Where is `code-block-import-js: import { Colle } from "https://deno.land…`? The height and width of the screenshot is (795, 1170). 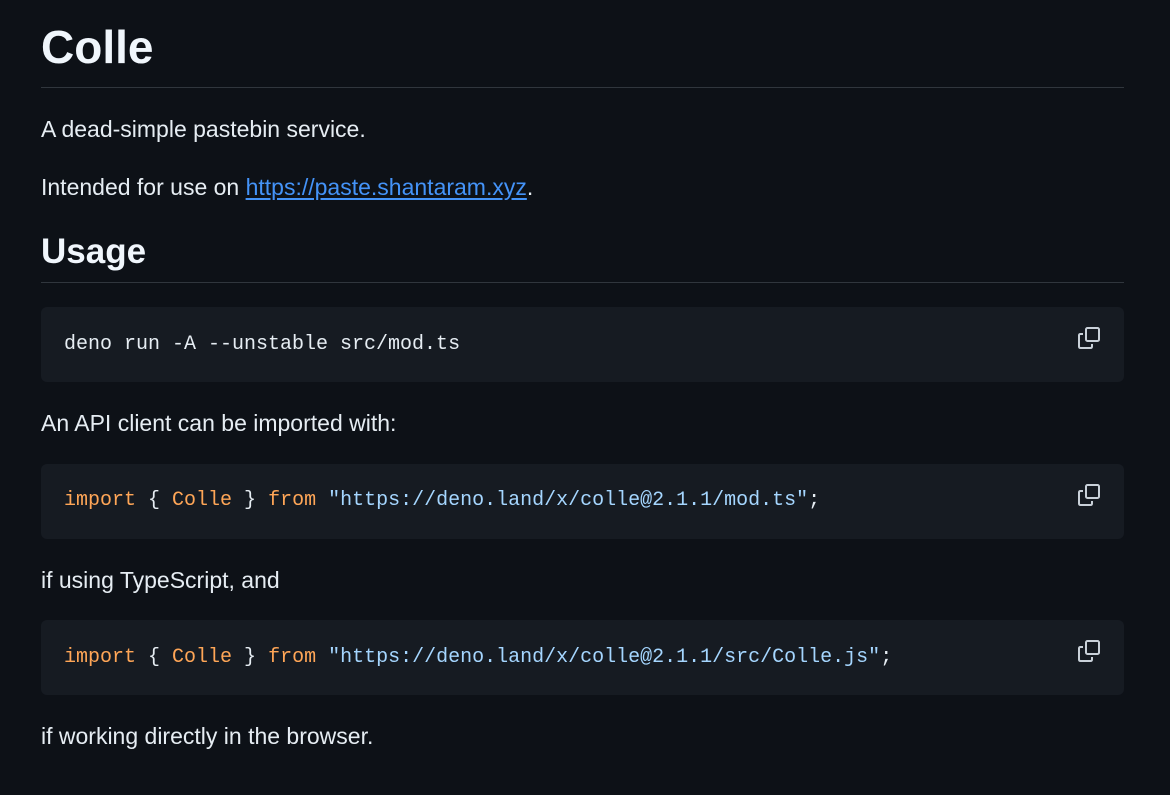
code-block-import-js: import { Colle } from "https://deno.land… is located at coordinates (582, 658).